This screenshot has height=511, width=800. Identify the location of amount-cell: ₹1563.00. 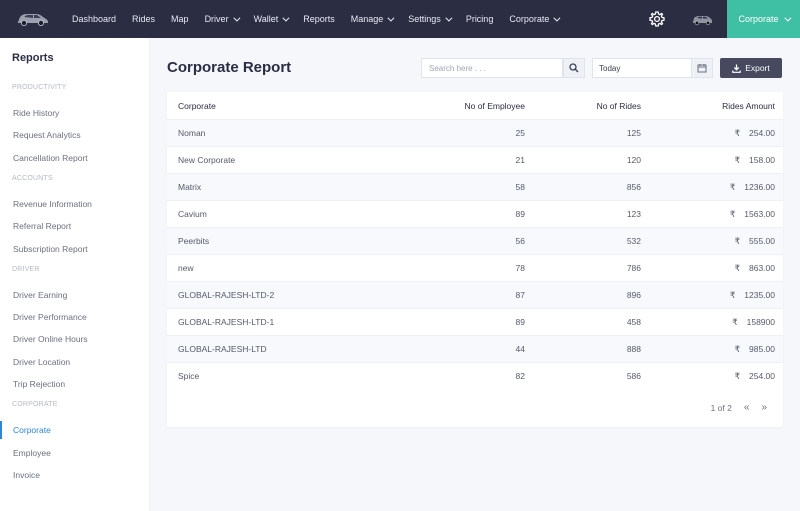
(752, 214).